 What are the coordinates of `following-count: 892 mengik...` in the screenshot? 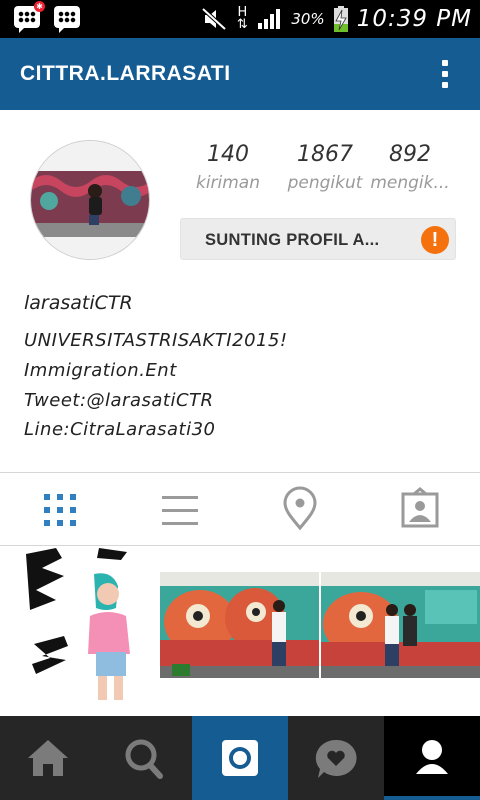 It's located at (410, 167).